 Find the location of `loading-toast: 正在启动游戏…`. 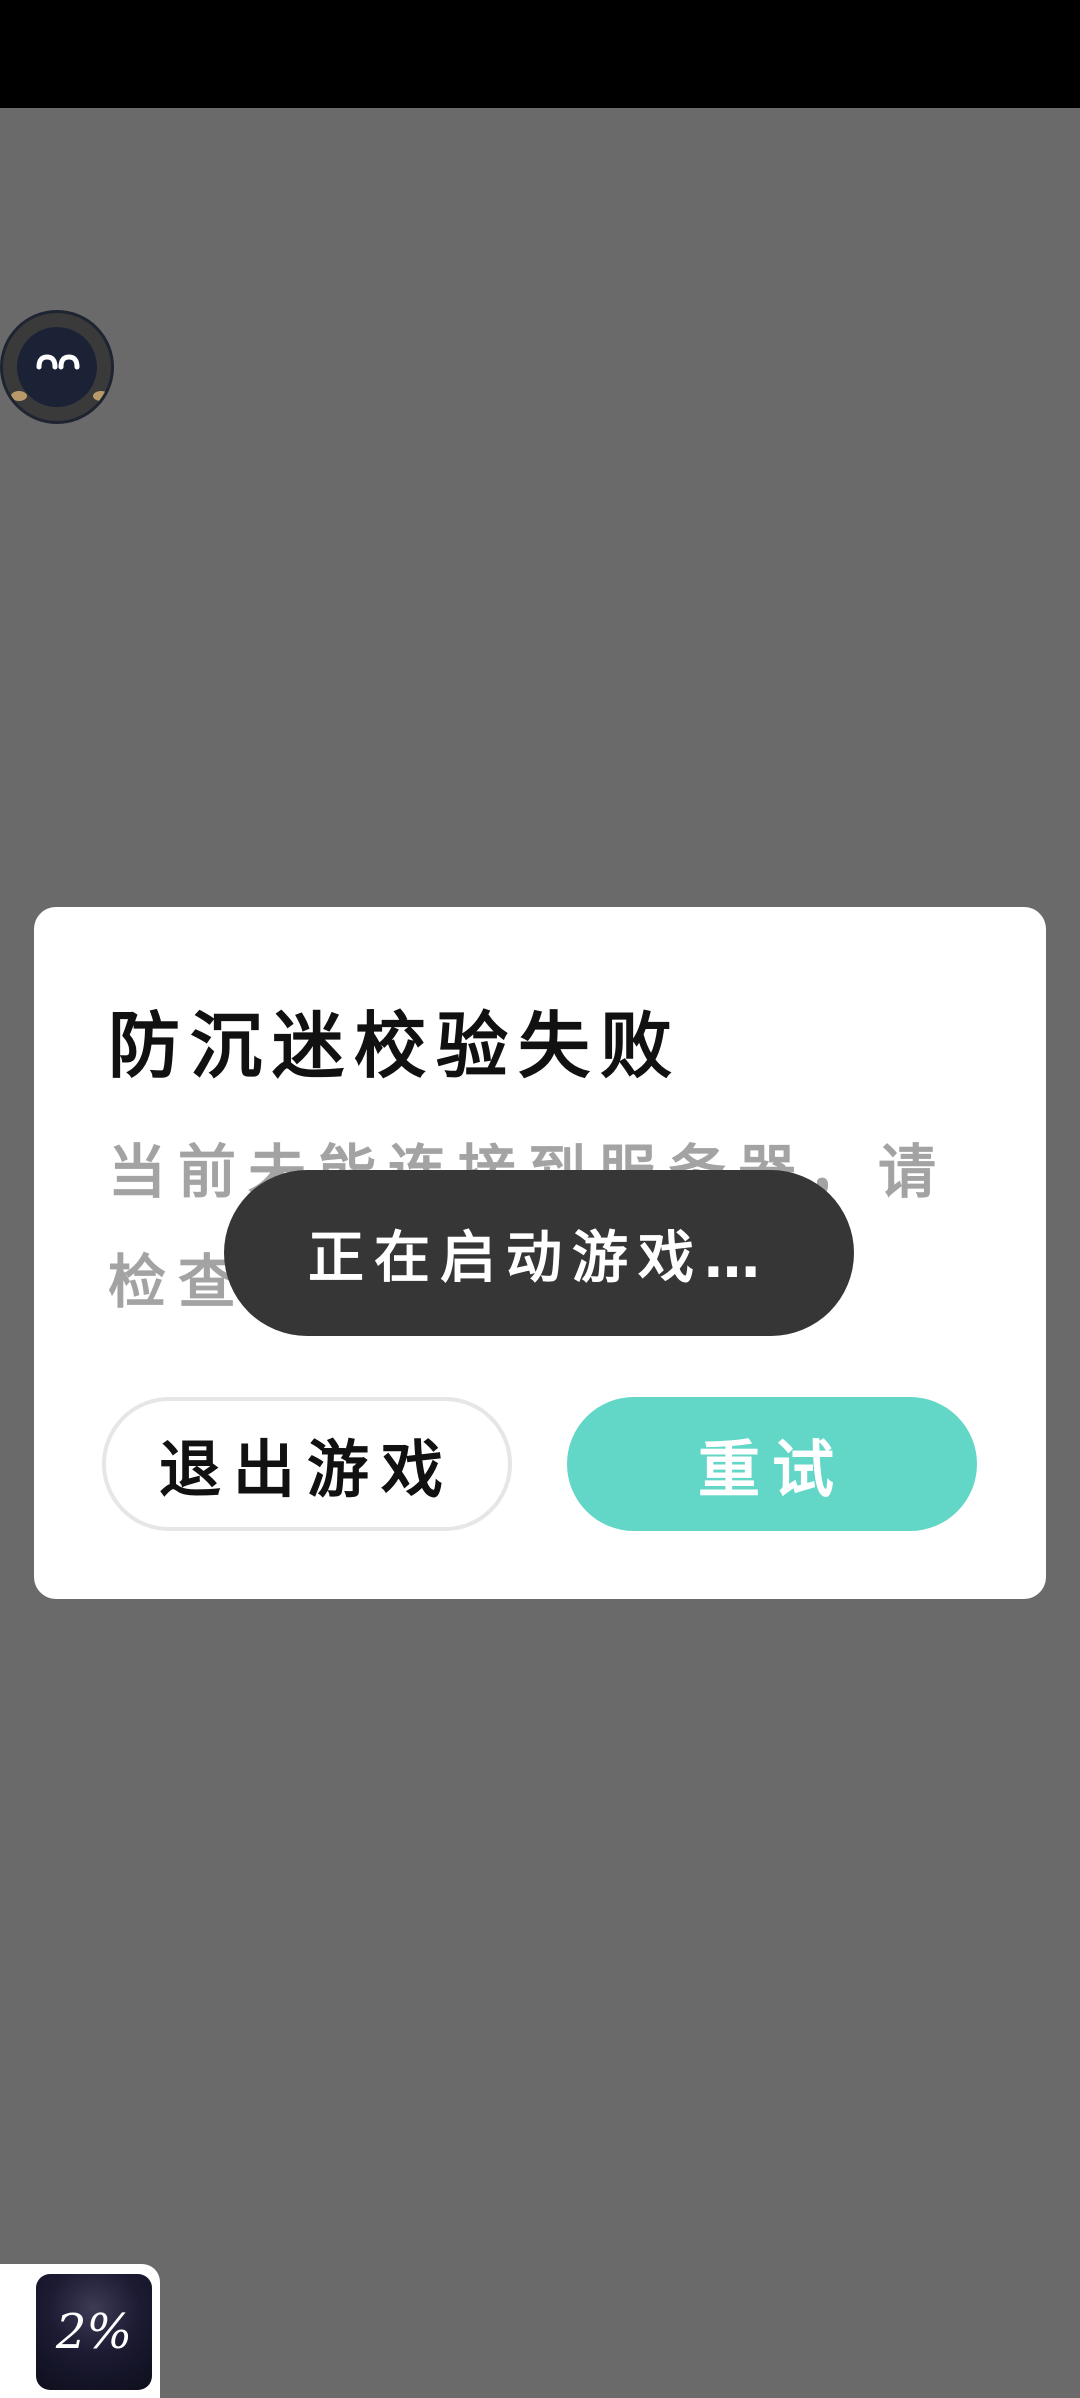

loading-toast: 正在启动游戏… is located at coordinates (539, 1253).